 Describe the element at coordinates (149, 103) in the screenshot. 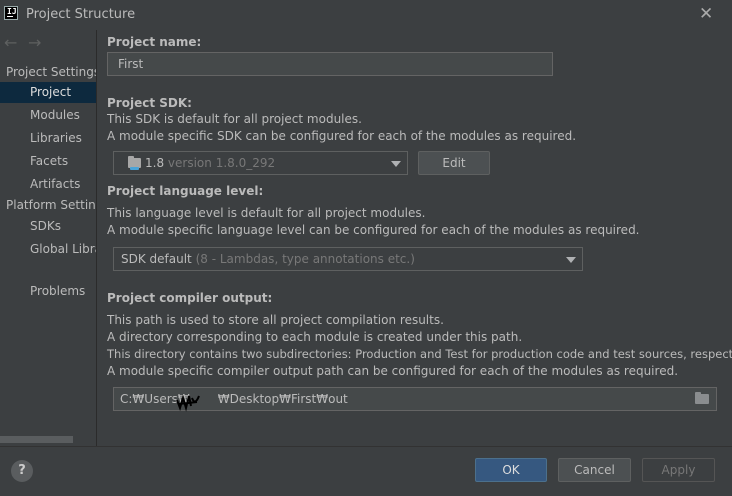

I see `project-sdk-label: Project SDK:` at that location.